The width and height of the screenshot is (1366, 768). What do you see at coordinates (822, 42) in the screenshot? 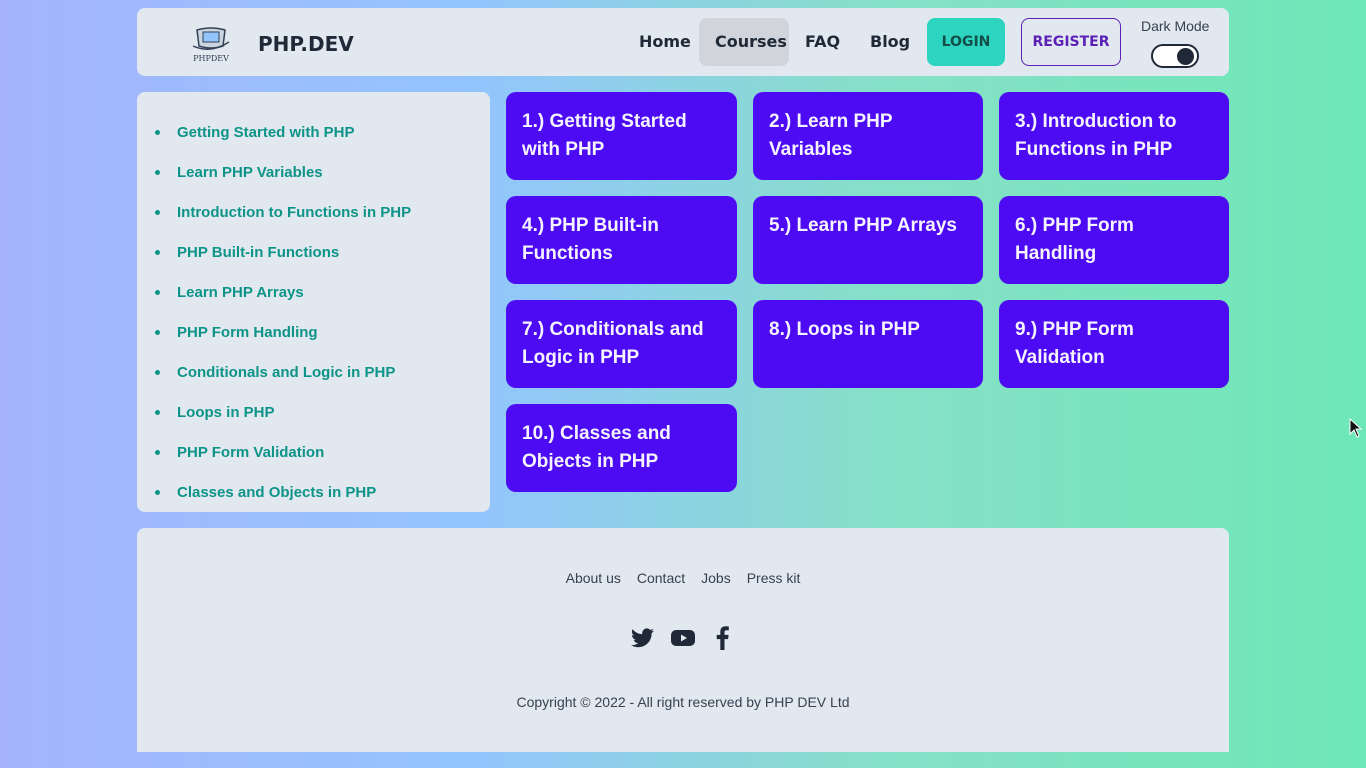
I see `nav-link-faq: FAQ` at bounding box center [822, 42].